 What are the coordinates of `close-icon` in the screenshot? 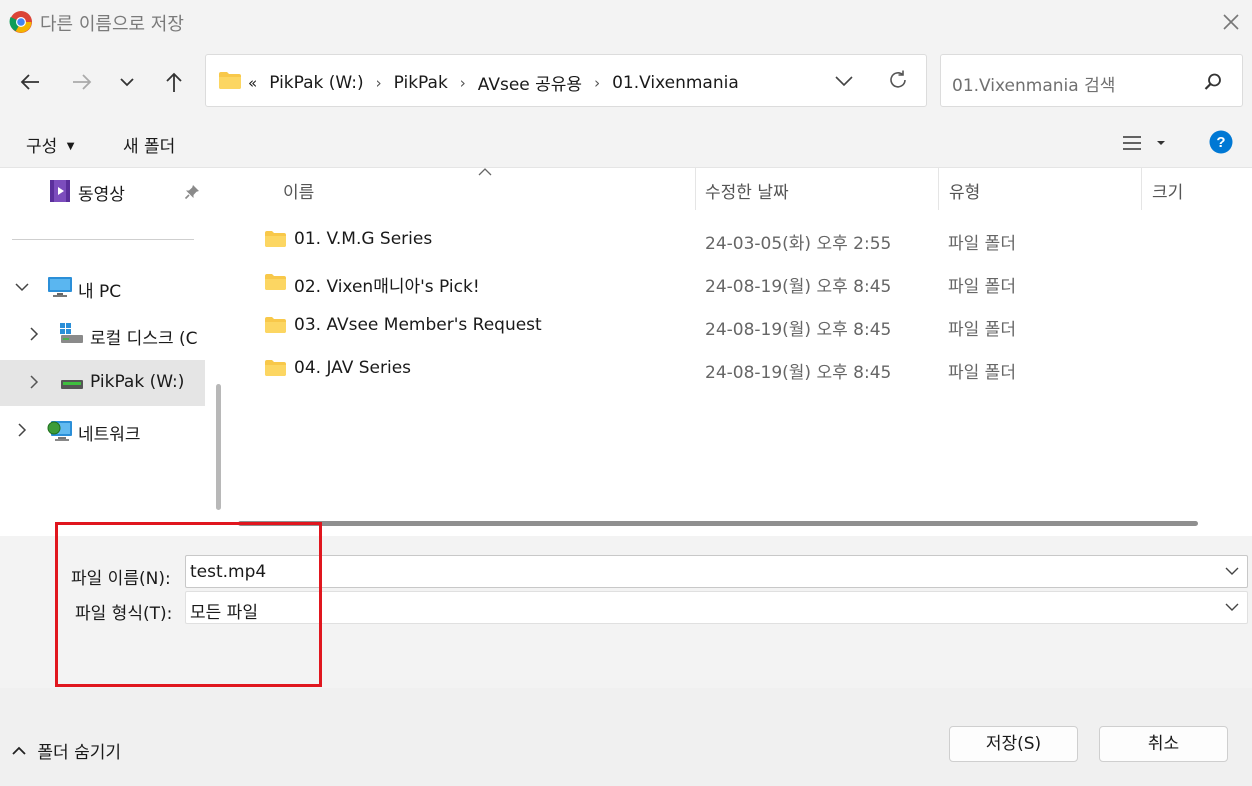 It's located at (1231, 22).